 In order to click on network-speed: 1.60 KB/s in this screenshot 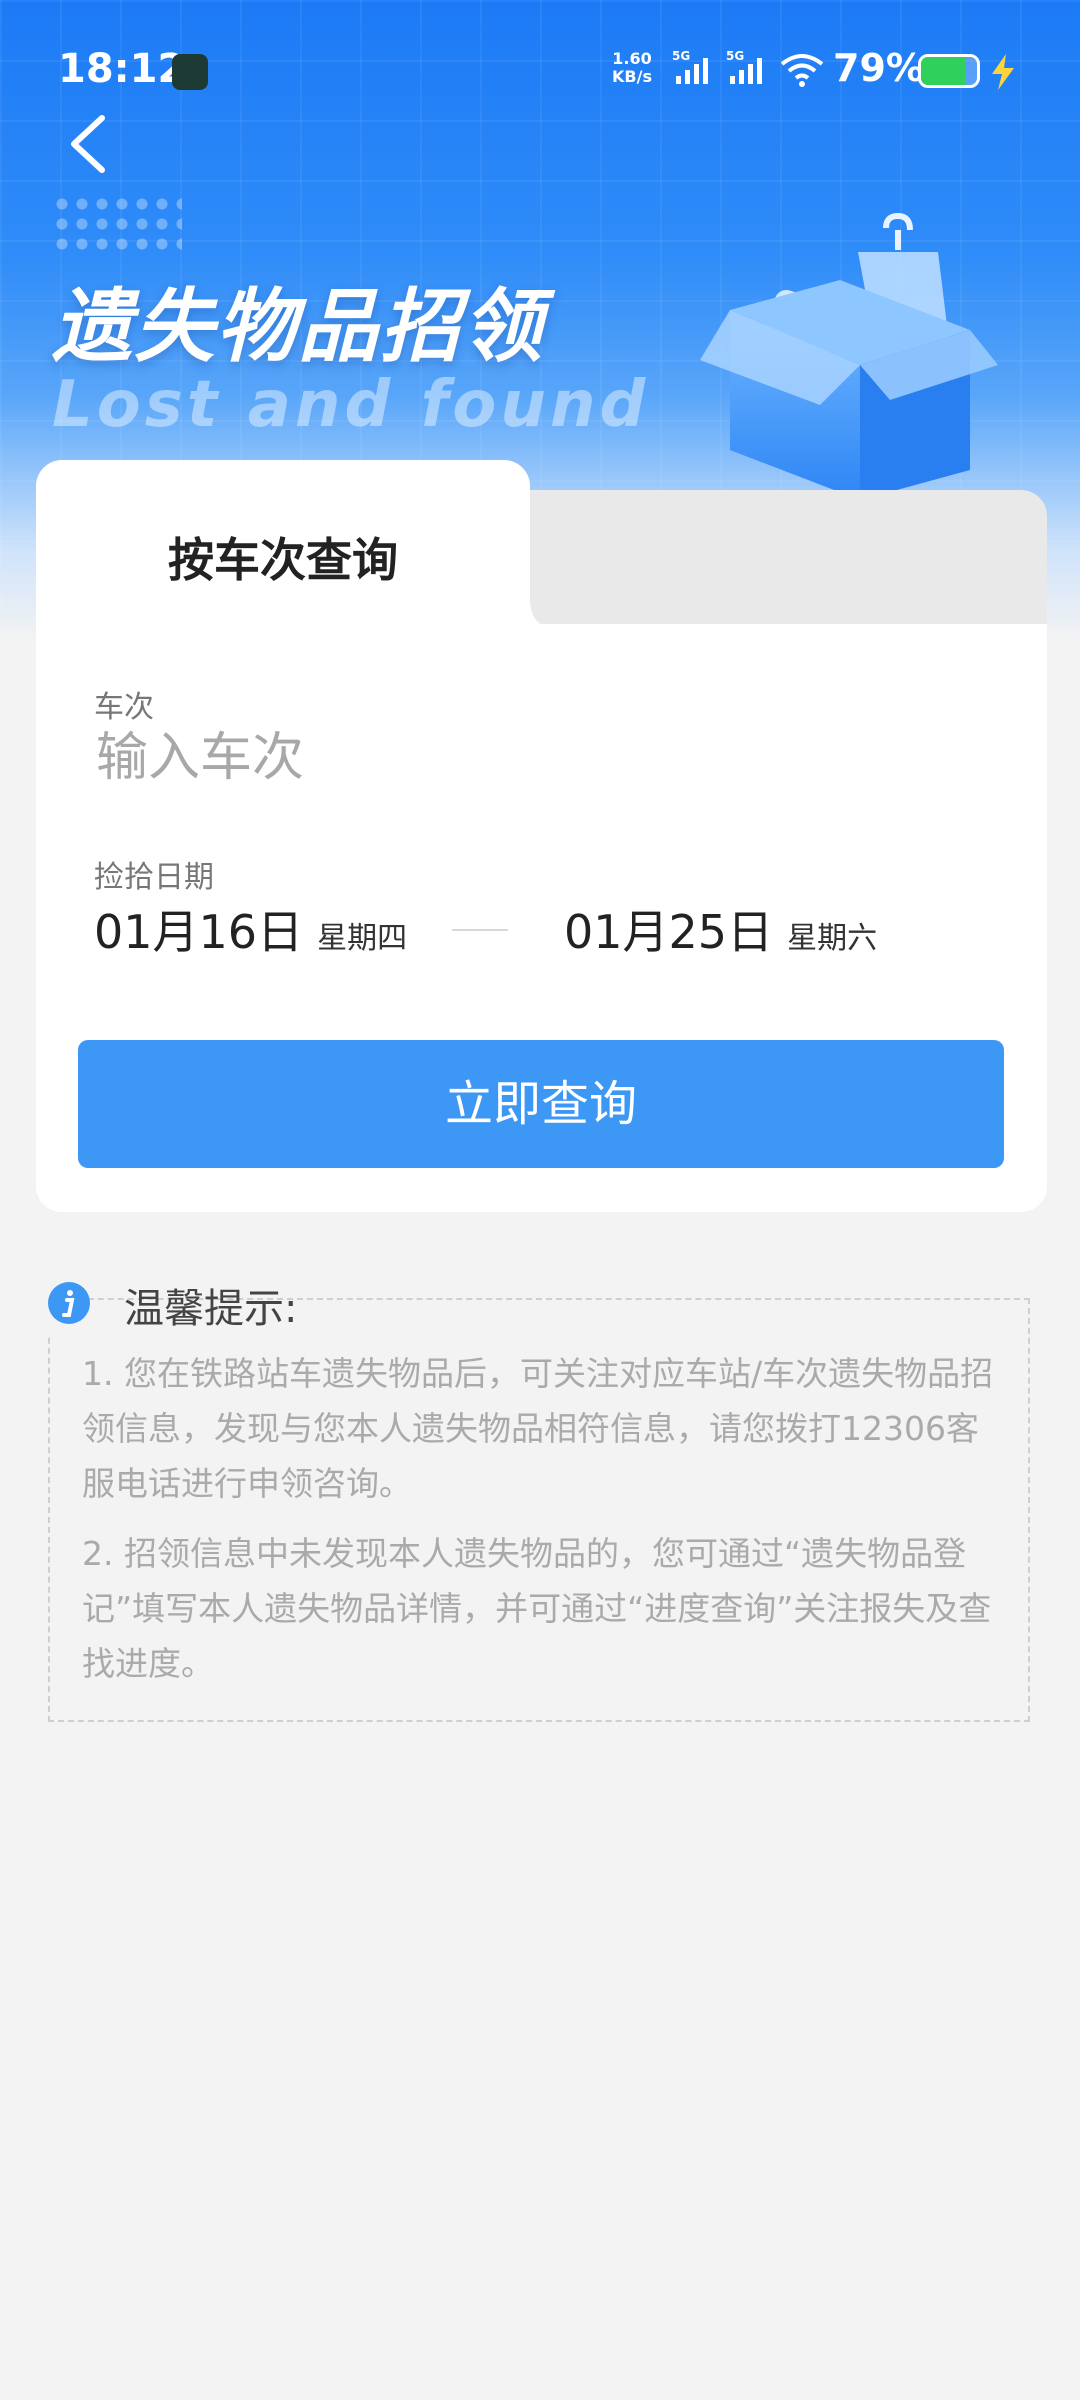, I will do `click(632, 68)`.